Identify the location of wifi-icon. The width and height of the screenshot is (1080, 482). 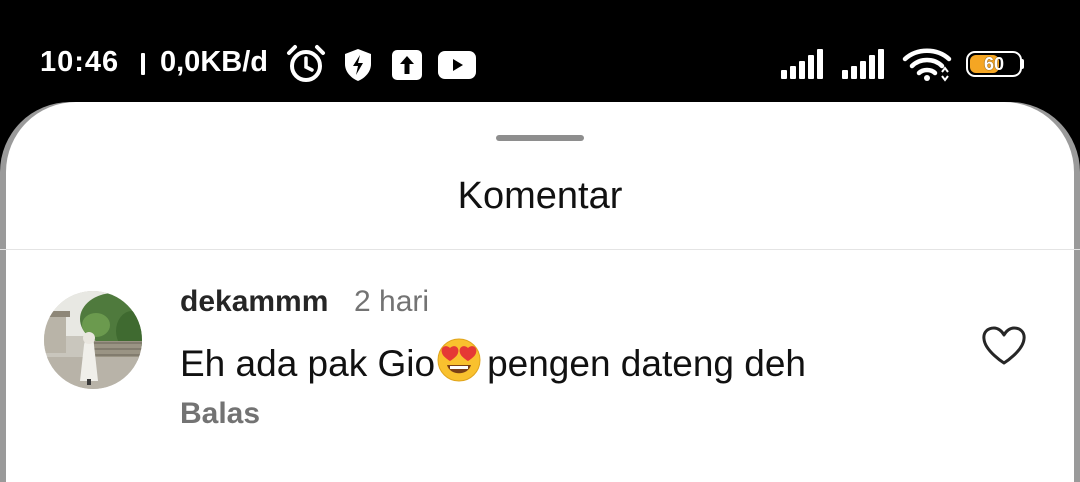
(927, 65).